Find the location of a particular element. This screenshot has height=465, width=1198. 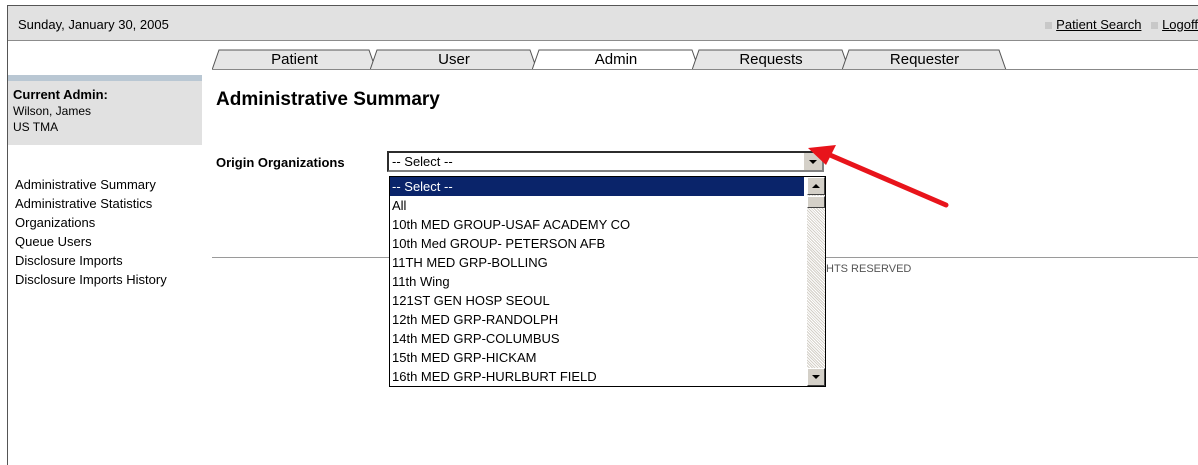

current-date: Sunday, January 30, 2005 is located at coordinates (93, 24).